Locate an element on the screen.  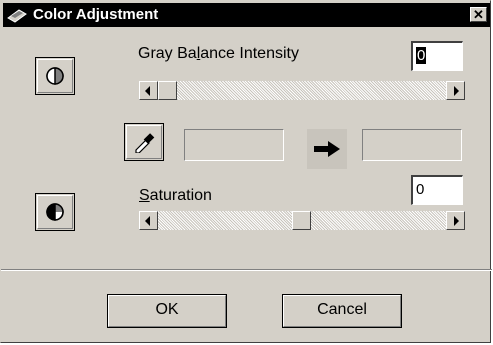
gray-balance-slider is located at coordinates (302, 90).